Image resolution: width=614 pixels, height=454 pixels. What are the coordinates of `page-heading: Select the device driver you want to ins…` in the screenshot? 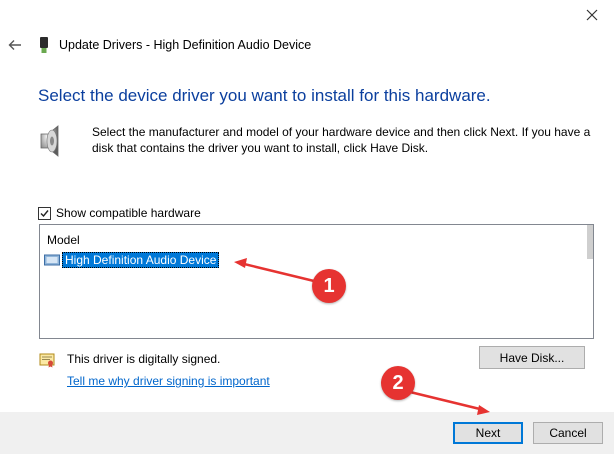 It's located at (264, 95).